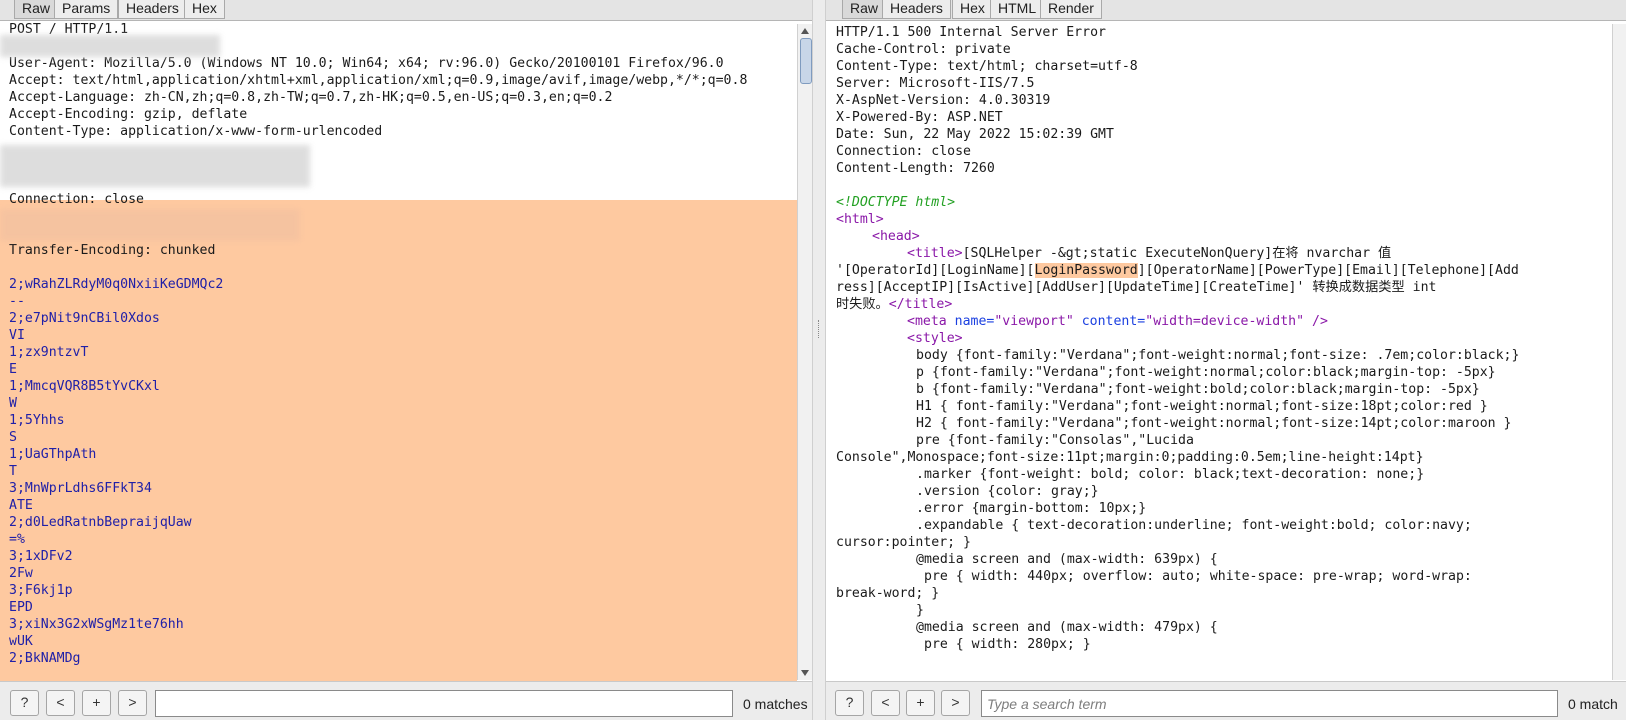 This screenshot has width=1626, height=720. Describe the element at coordinates (13, 471) in the screenshot. I see `chunk-line: T` at that location.